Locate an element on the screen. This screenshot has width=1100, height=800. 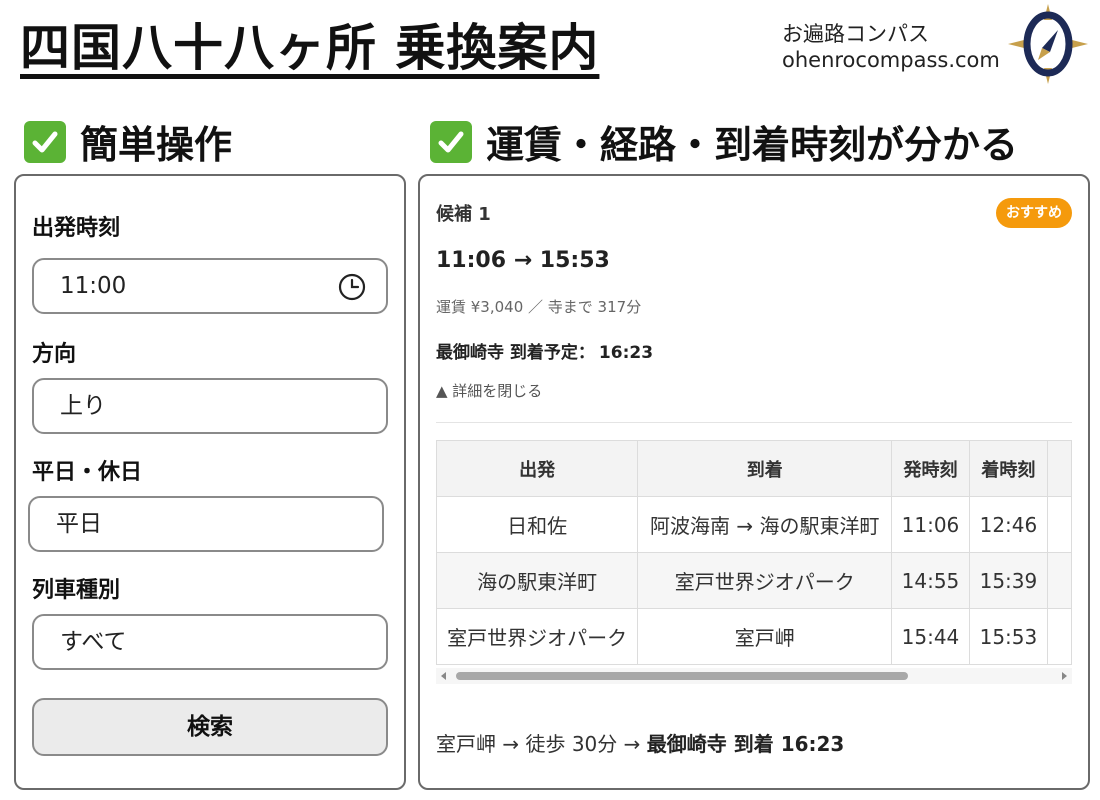
column-header: 発時刻 is located at coordinates (930, 468).